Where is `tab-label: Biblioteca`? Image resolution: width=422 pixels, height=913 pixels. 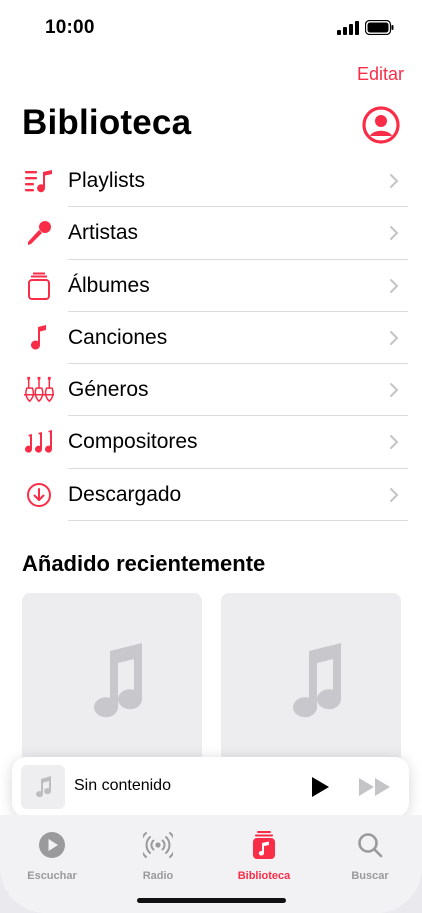
tab-label: Biblioteca is located at coordinates (264, 876).